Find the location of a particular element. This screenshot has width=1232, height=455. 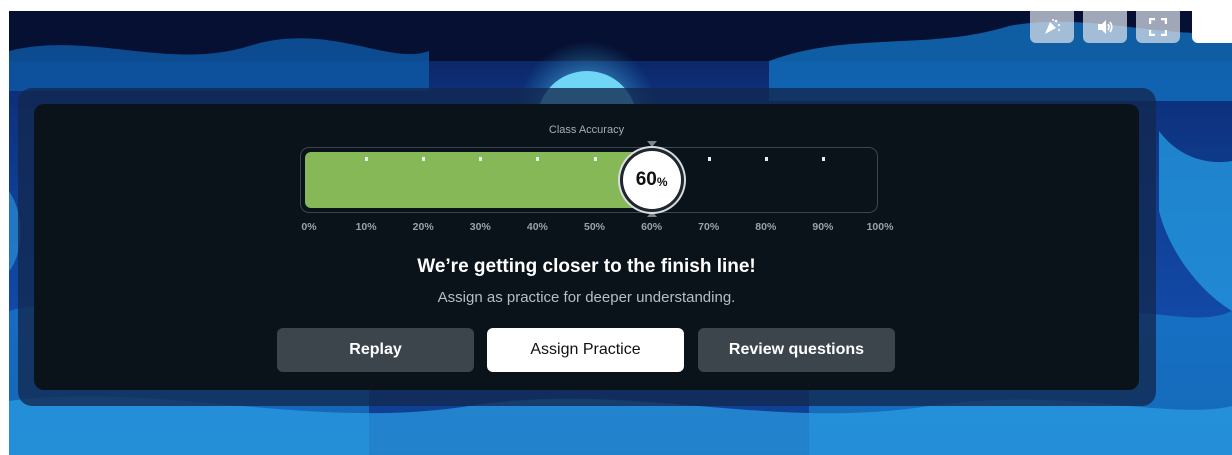

scale-label: 50% is located at coordinates (594, 227).